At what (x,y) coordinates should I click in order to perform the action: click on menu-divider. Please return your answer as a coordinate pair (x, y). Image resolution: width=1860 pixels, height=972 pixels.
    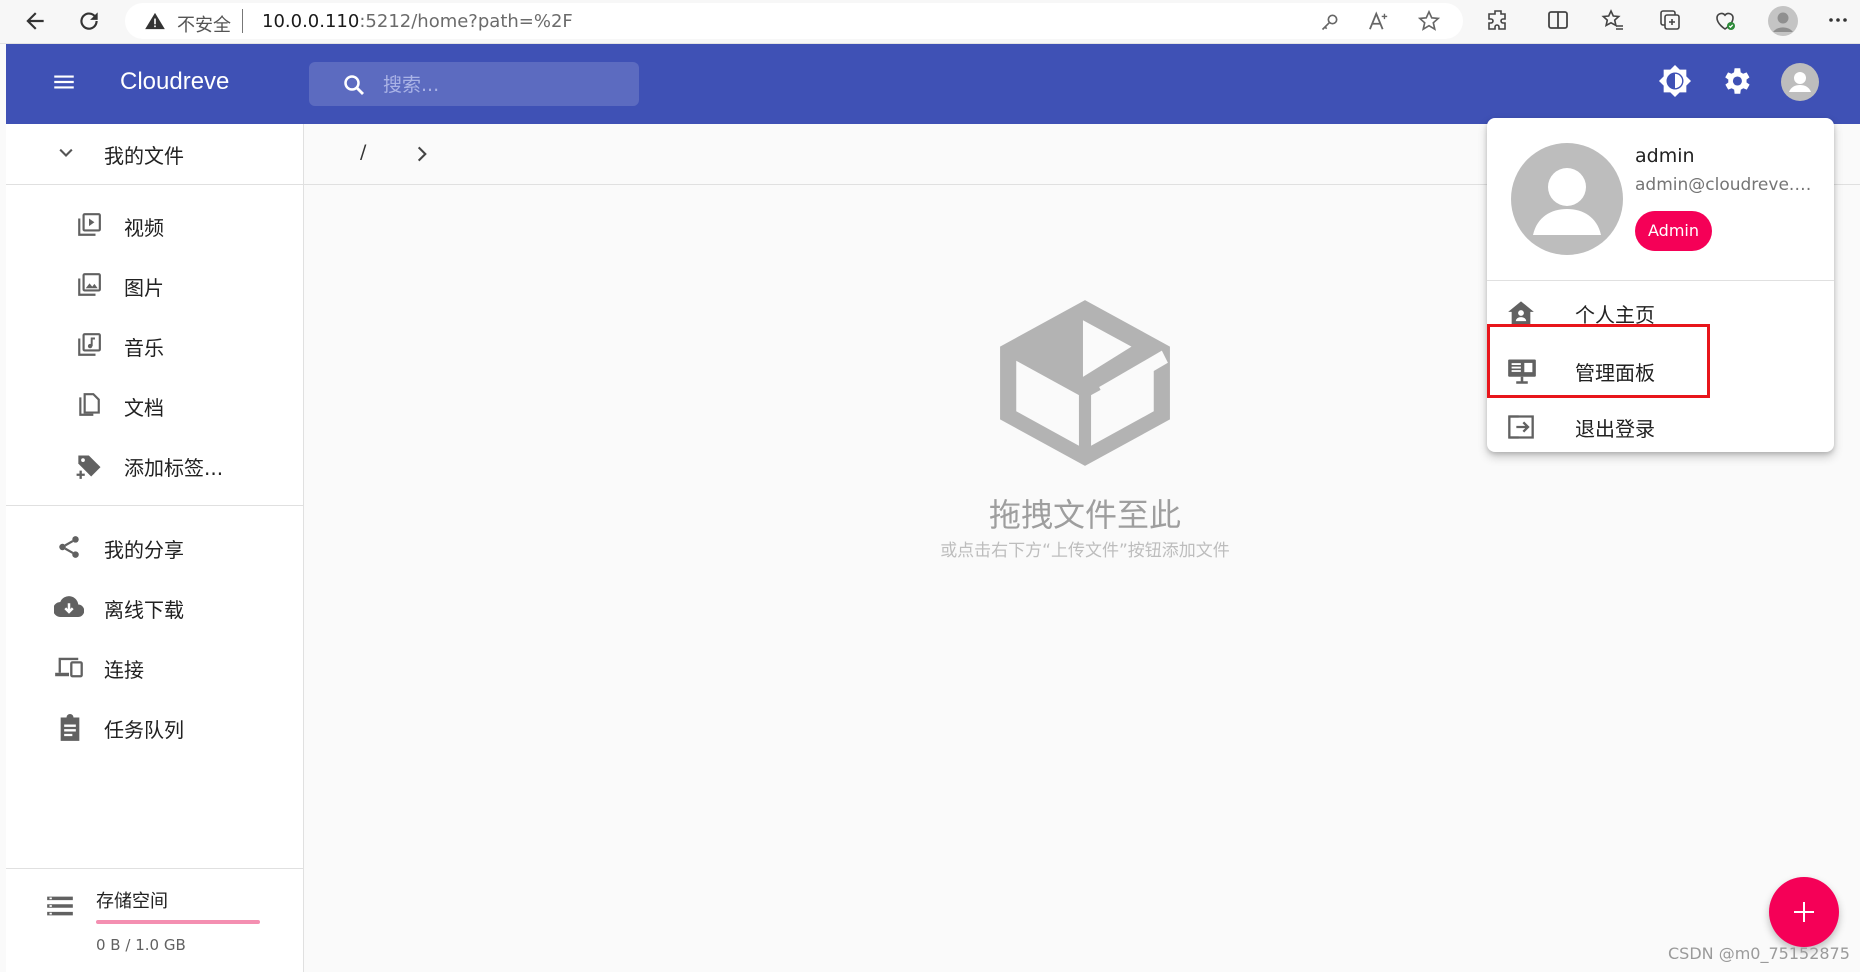
    Looking at the image, I should click on (1660, 280).